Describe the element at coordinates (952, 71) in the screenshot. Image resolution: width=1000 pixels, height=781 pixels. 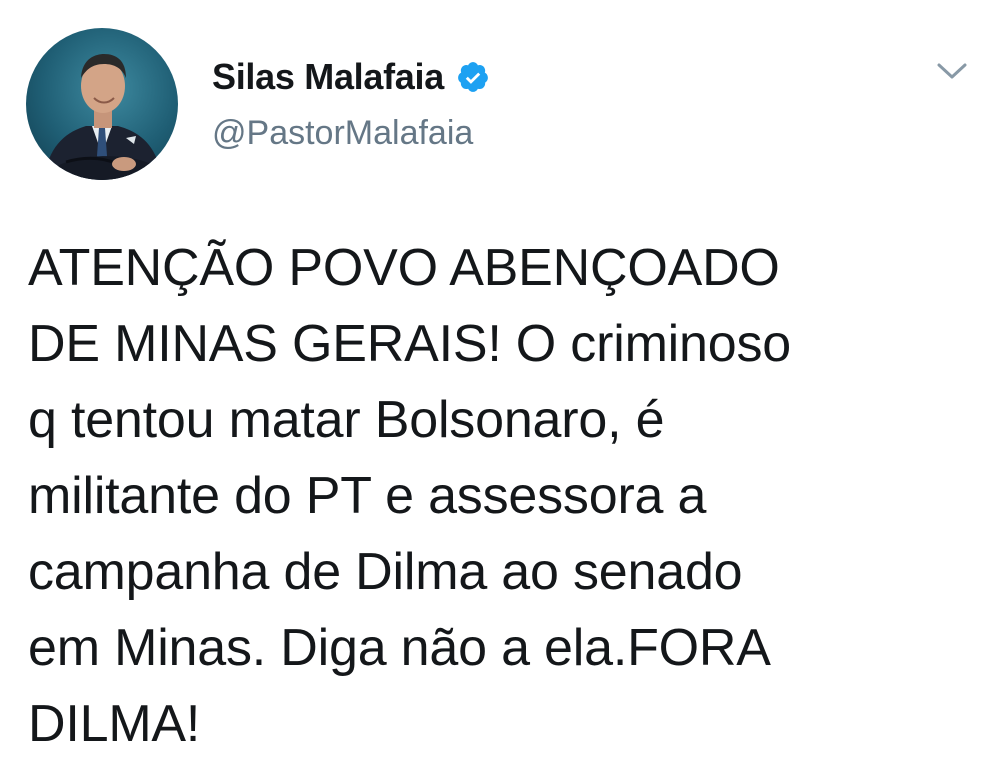
I see `chevron-down-icon` at that location.